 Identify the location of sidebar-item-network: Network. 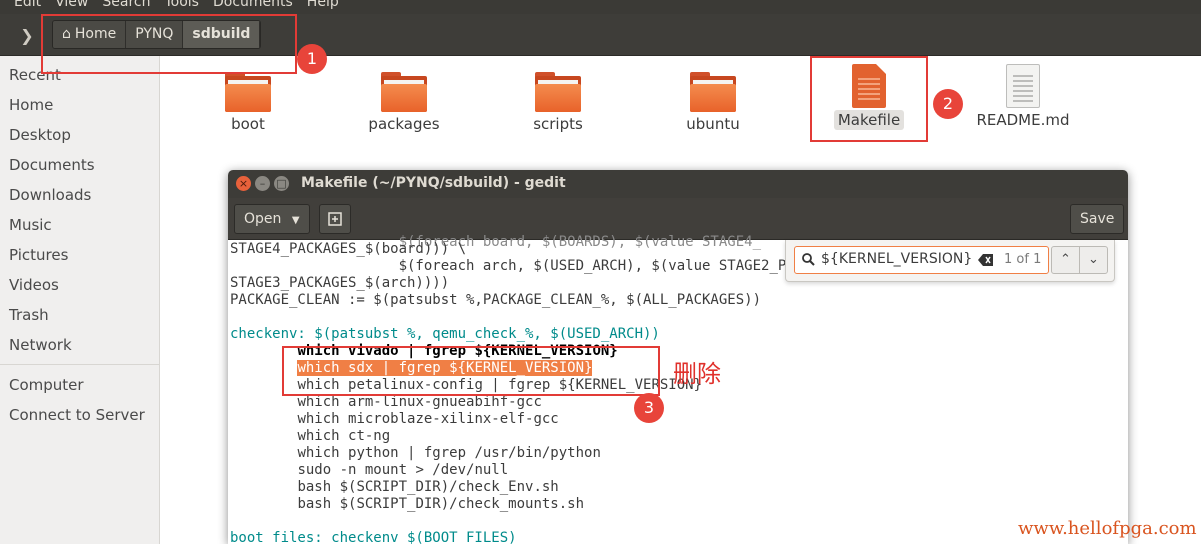
(40, 345).